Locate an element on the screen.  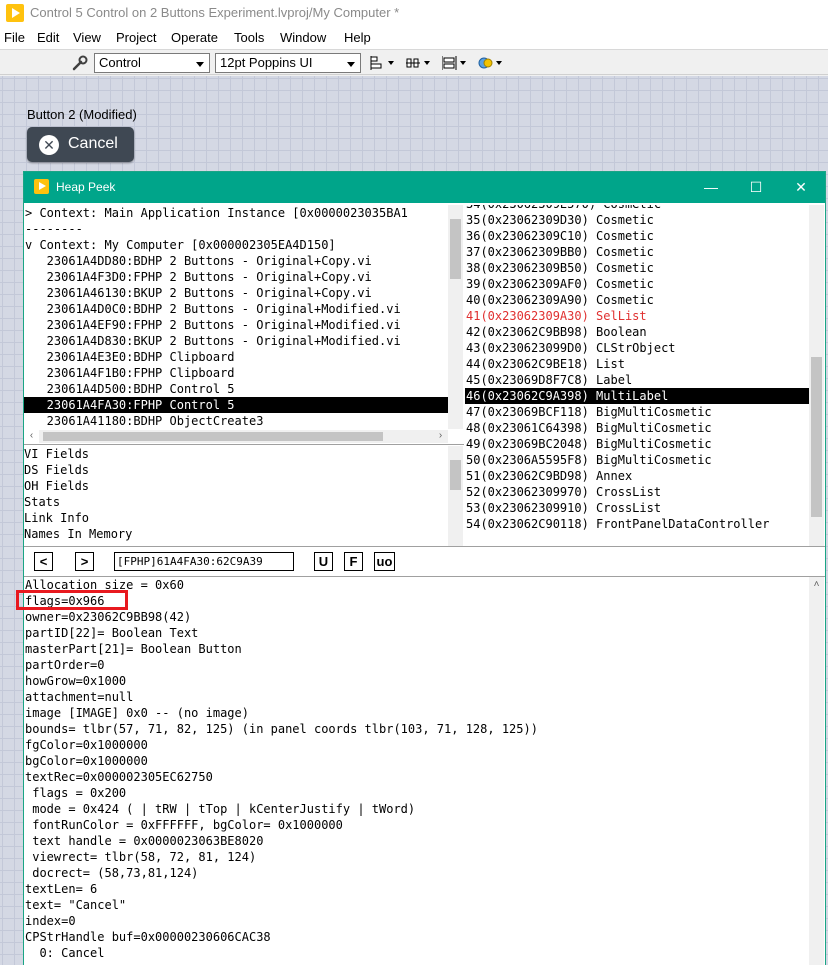
distribute-objects-icon is located at coordinates (413, 63).